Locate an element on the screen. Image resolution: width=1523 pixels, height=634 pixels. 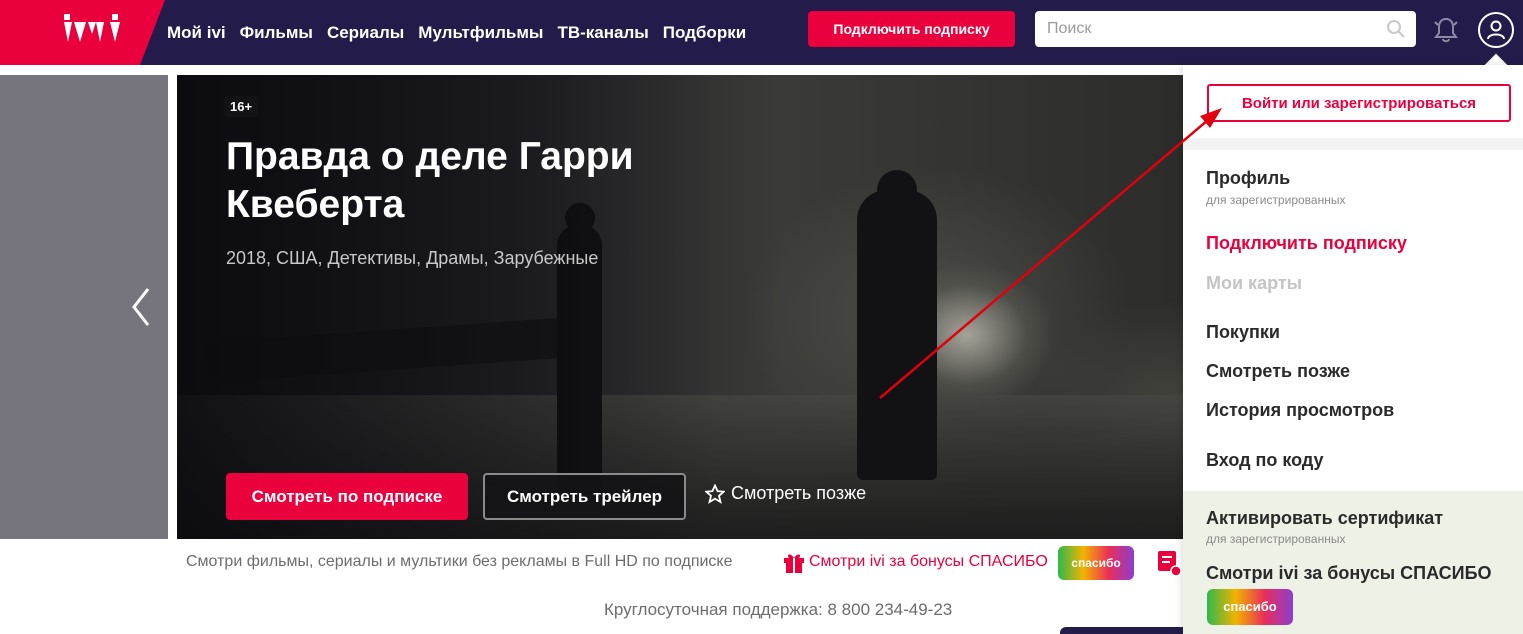
watch-subscription-button: Смотреть по подписке is located at coordinates (347, 496).